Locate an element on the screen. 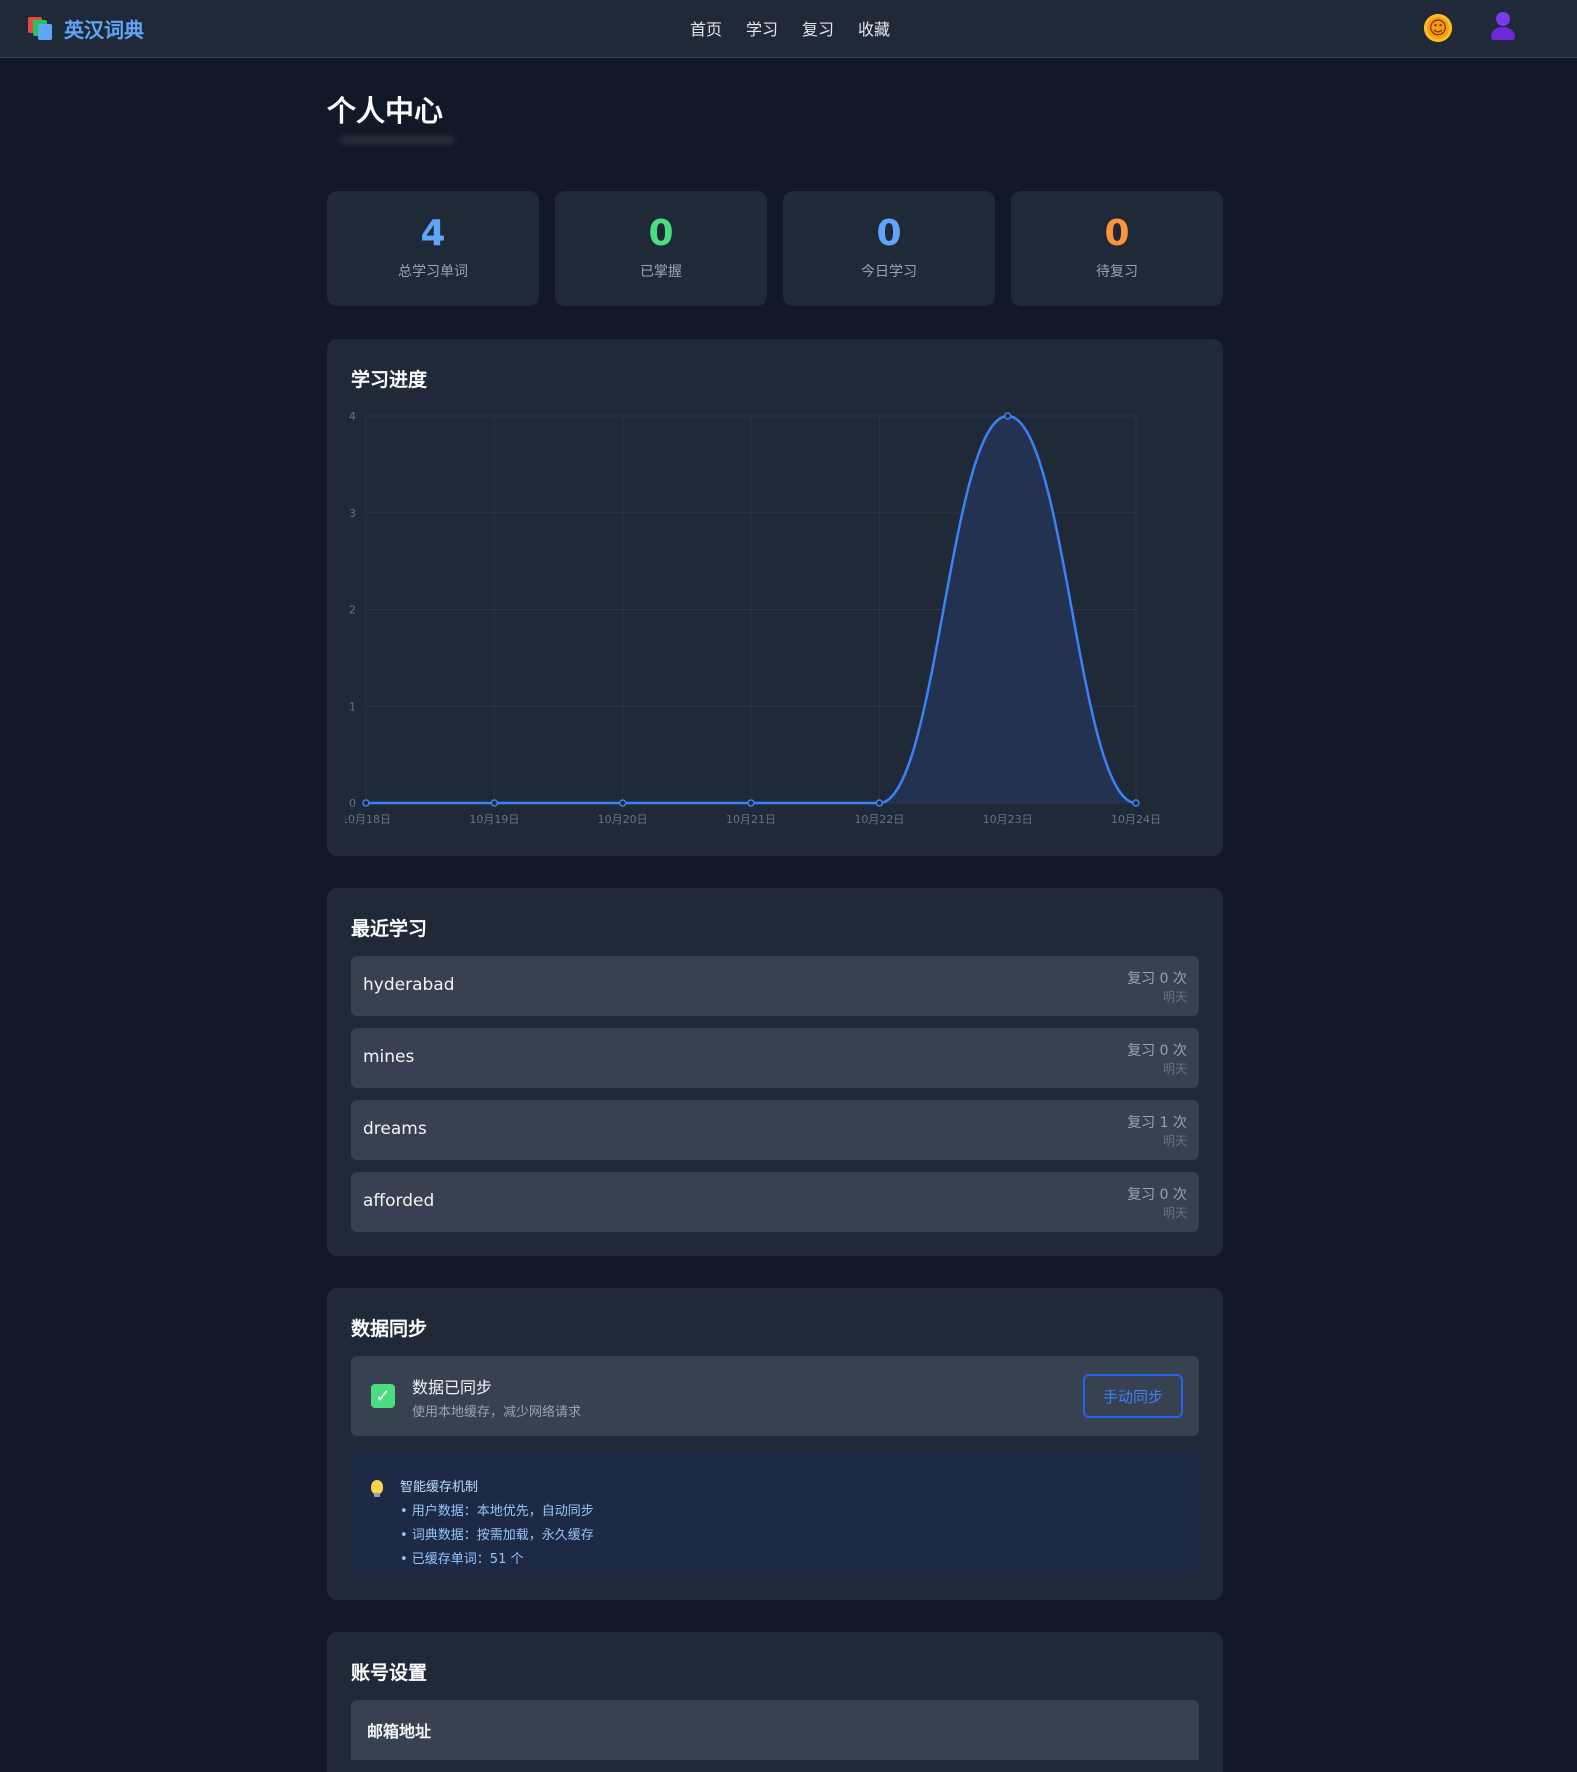  nav-item-review: 复习 is located at coordinates (818, 28).